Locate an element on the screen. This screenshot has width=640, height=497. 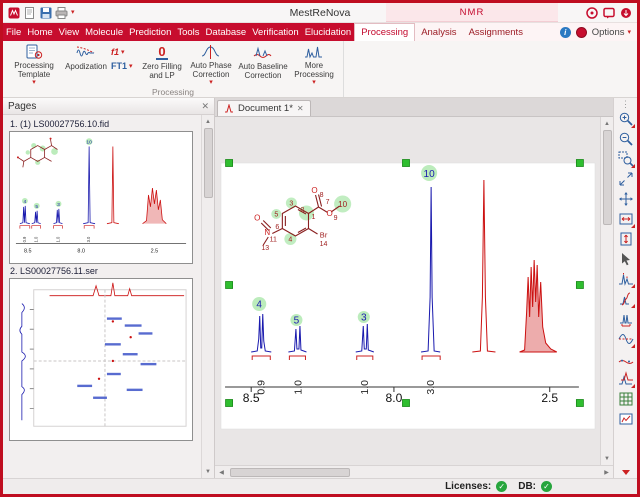
titlebar-menu-chevron-icon: ▾ is located at coordinates (73, 12).